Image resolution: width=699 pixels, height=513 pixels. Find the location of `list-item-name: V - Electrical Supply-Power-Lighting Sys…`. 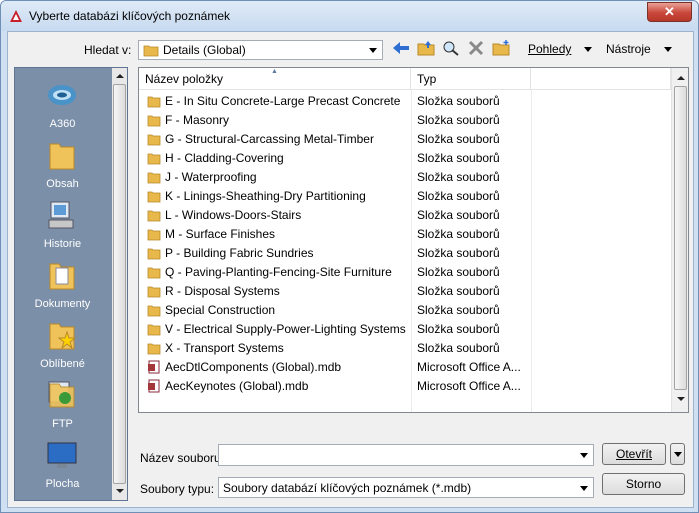

list-item-name: V - Electrical Supply-Power-Lighting Sys… is located at coordinates (285, 329).